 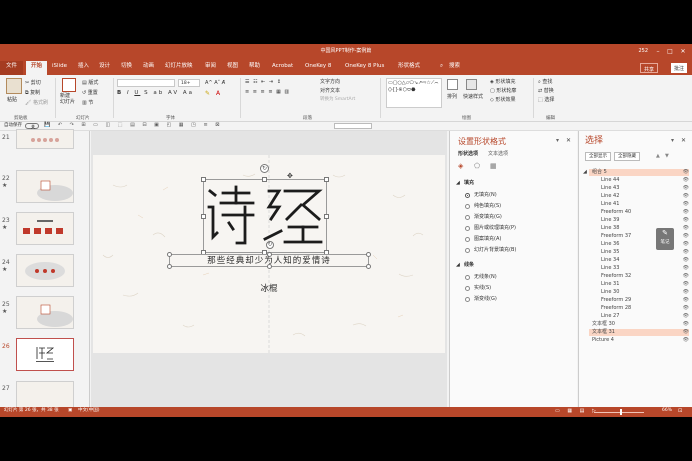 What do you see at coordinates (621, 412) in the screenshot?
I see `zoom-slider-thumb` at bounding box center [621, 412].